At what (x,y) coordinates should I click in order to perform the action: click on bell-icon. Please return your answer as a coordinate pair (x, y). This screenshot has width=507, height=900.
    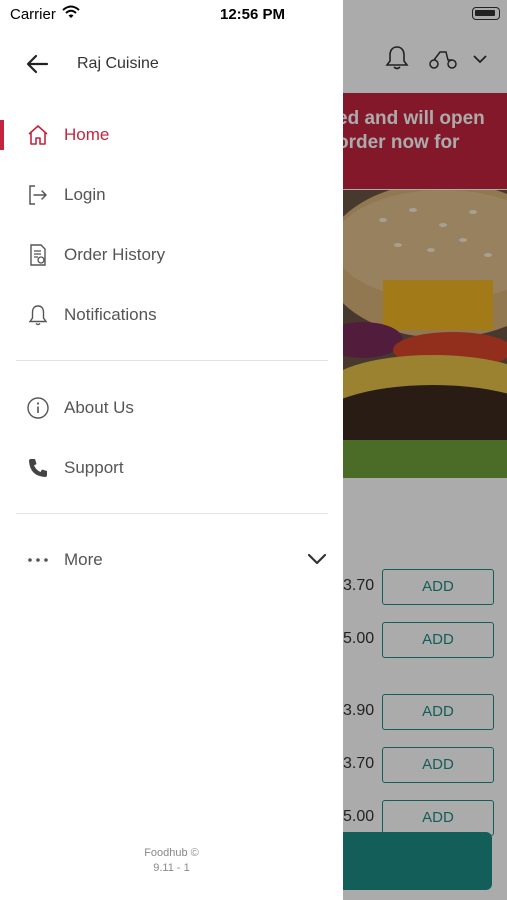
    Looking at the image, I should click on (38, 315).